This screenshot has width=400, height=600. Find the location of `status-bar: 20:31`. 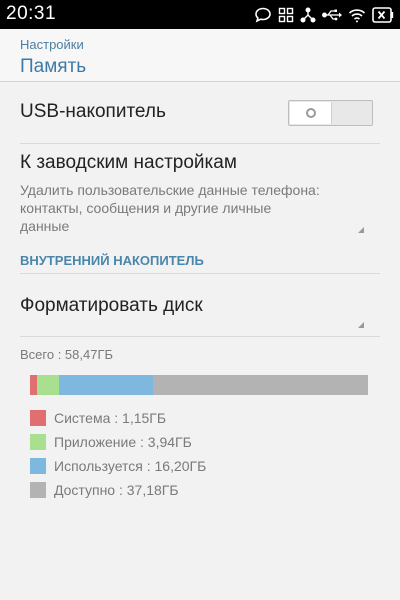

status-bar: 20:31 is located at coordinates (200, 14).